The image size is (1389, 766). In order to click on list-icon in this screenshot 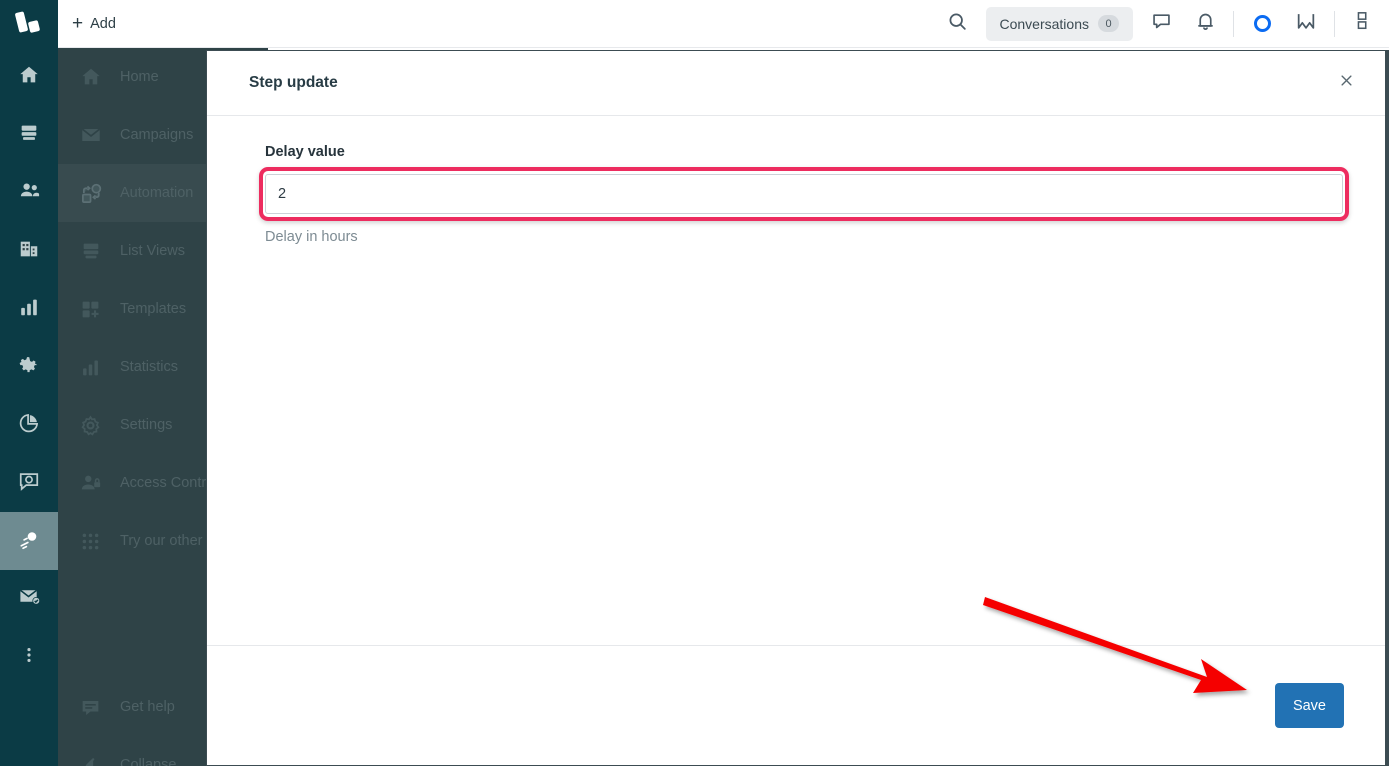, I will do `click(29, 135)`.